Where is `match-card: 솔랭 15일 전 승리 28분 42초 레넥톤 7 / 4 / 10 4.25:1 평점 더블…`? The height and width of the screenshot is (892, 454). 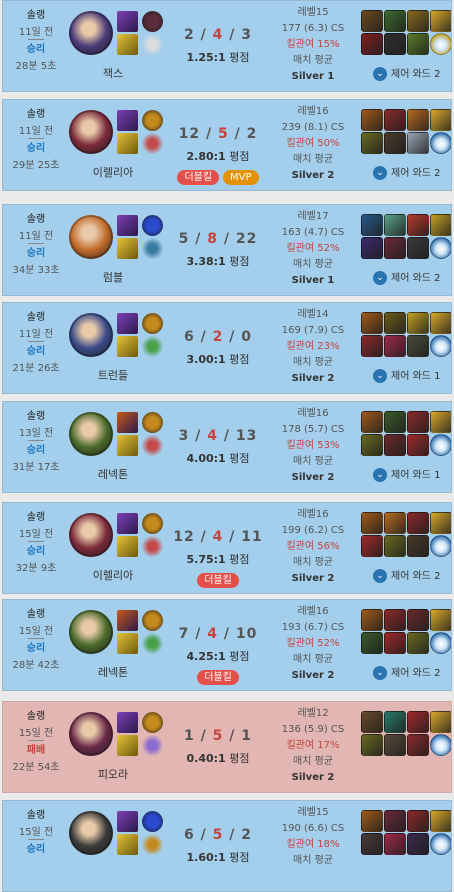
match-card: 솔랭 15일 전 승리 28분 42초 레넥톤 7 / 4 / 10 4.25:1 평점 더블… is located at coordinates (227, 645).